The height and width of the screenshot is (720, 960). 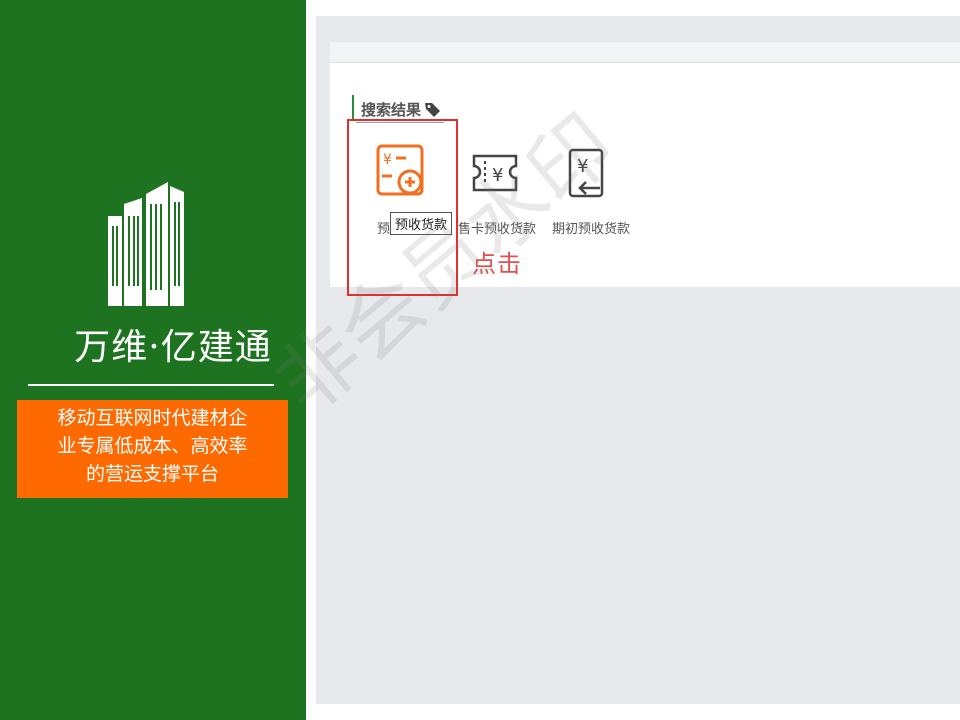 What do you see at coordinates (432, 110) in the screenshot?
I see `tag-icon` at bounding box center [432, 110].